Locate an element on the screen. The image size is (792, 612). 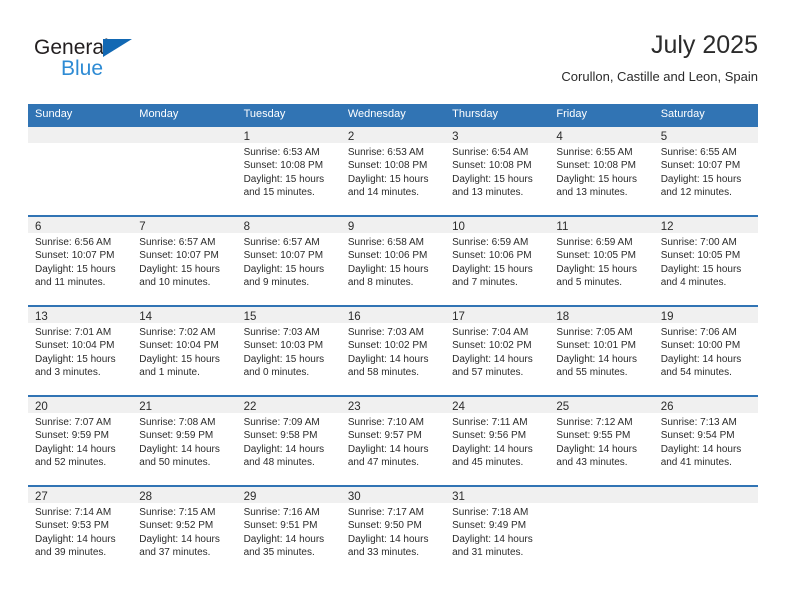
sunrise-text: Sunrise: 7:01 AM is located at coordinates (73, 332).